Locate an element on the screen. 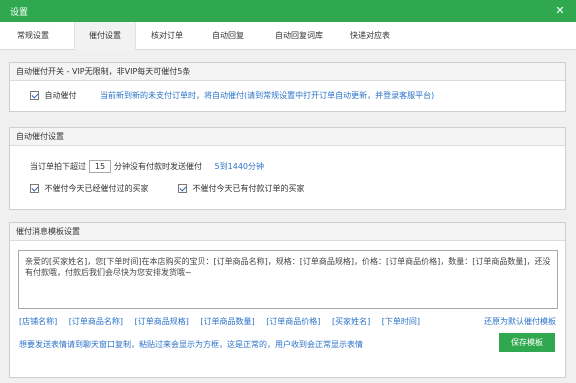 The height and width of the screenshot is (383, 576). timeout-suffix-label: 分钟没有付款时发送催付 is located at coordinates (158, 166).